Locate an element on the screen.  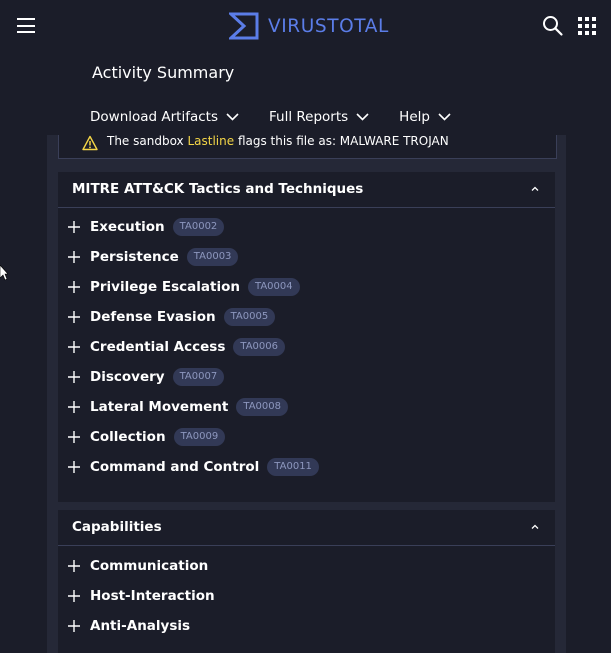
tactic-id-badge: TA0009 is located at coordinates (199, 437).